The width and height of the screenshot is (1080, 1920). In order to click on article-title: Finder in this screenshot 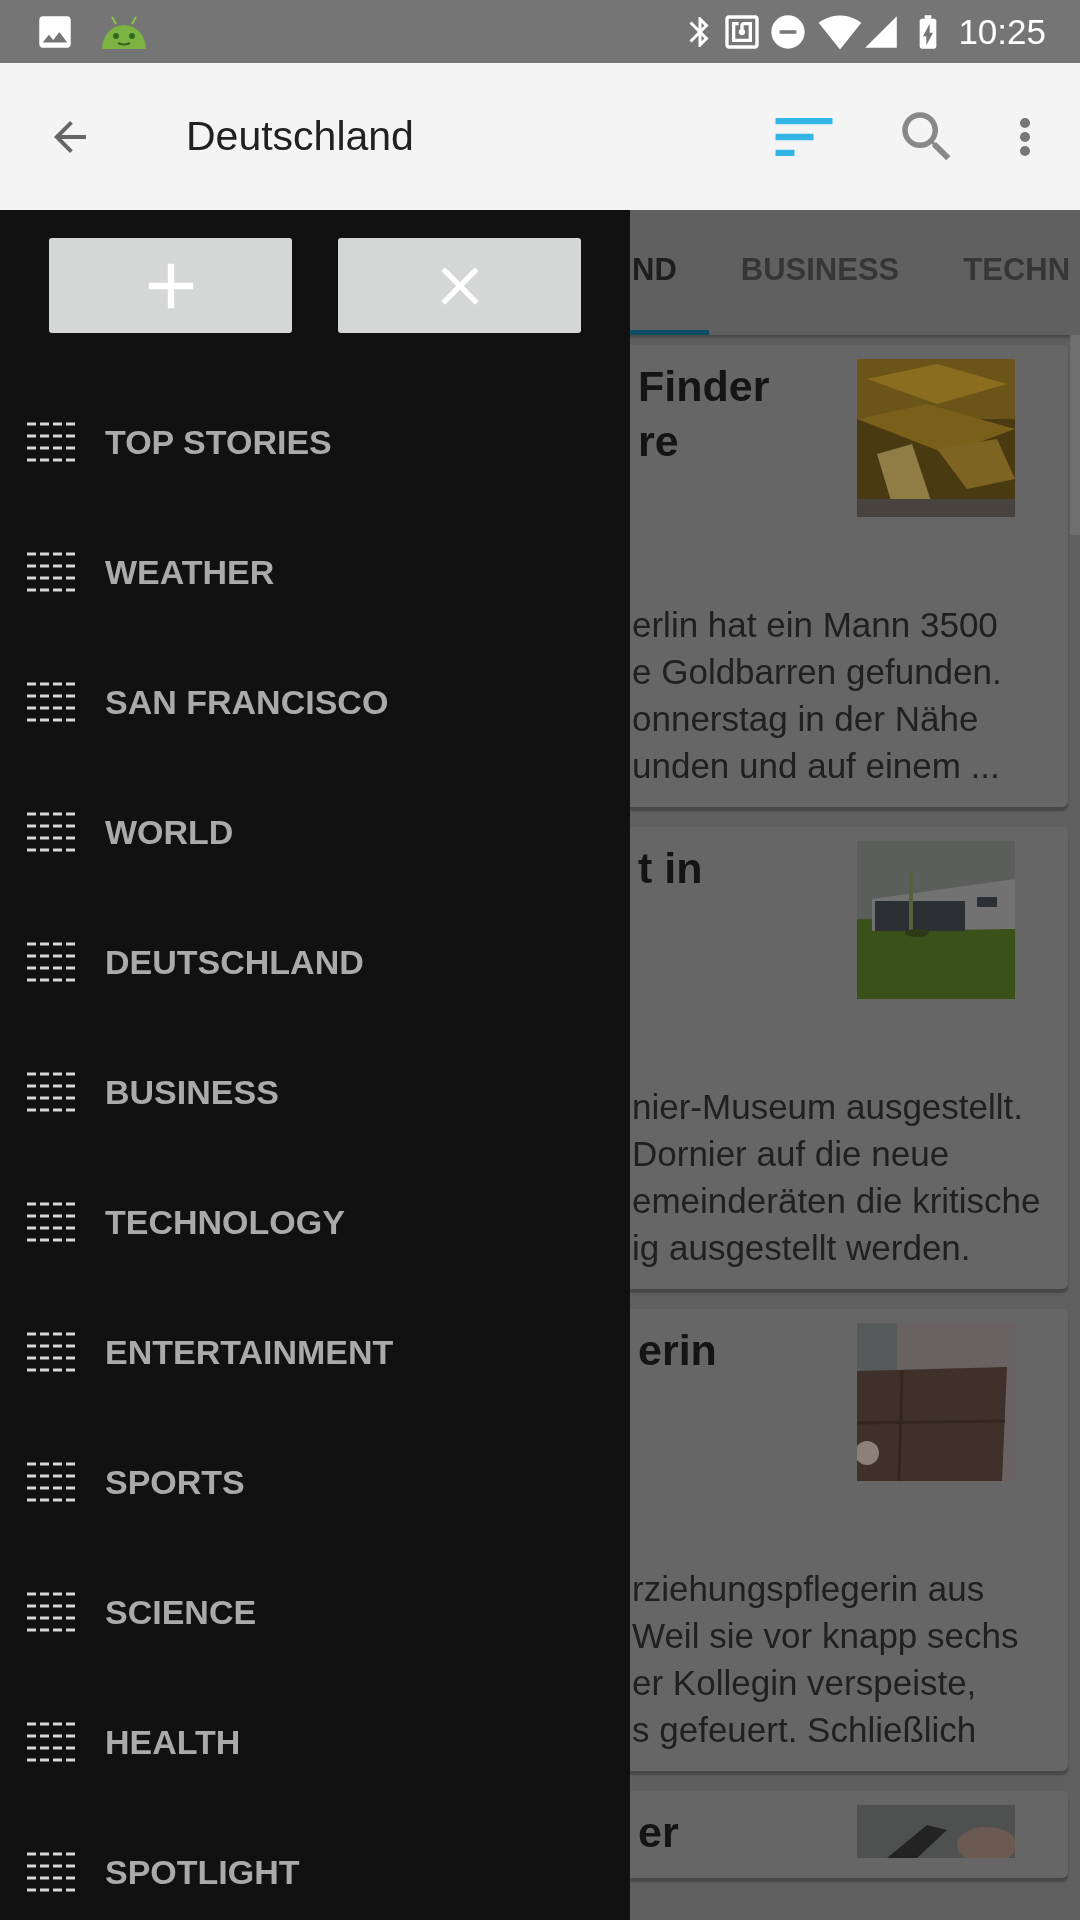, I will do `click(704, 386)`.